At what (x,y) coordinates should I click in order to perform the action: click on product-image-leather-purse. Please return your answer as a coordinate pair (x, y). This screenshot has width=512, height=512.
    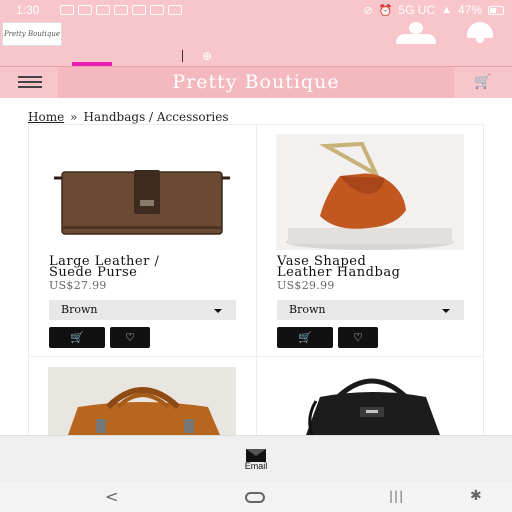
    Looking at the image, I should click on (142, 190).